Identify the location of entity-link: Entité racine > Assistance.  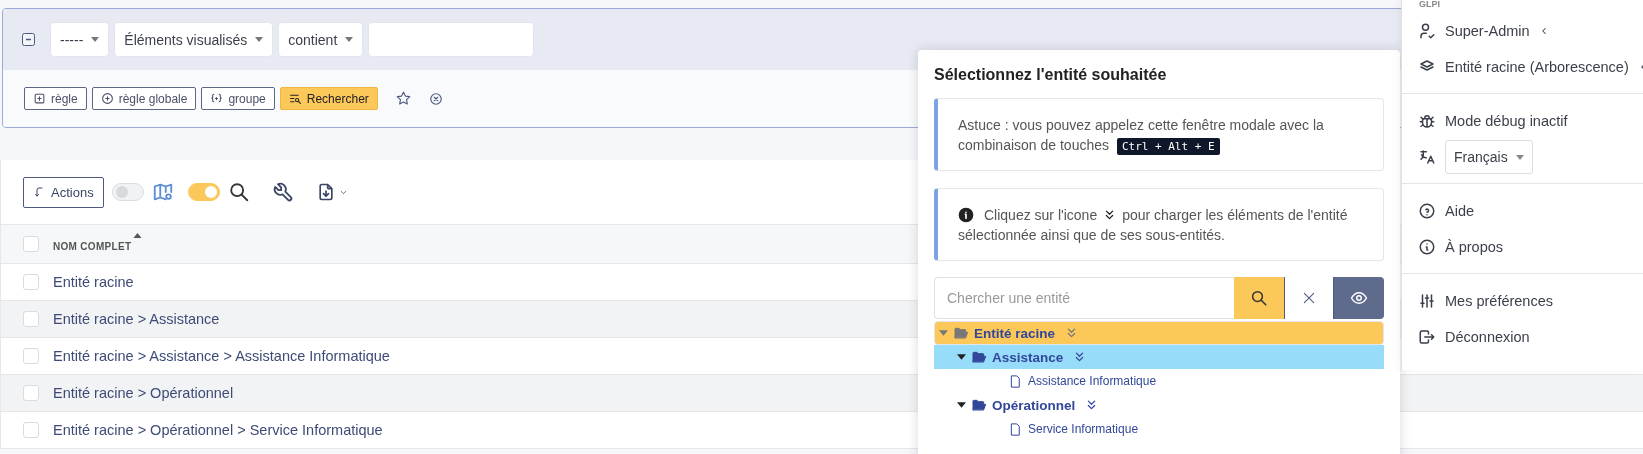
(136, 319).